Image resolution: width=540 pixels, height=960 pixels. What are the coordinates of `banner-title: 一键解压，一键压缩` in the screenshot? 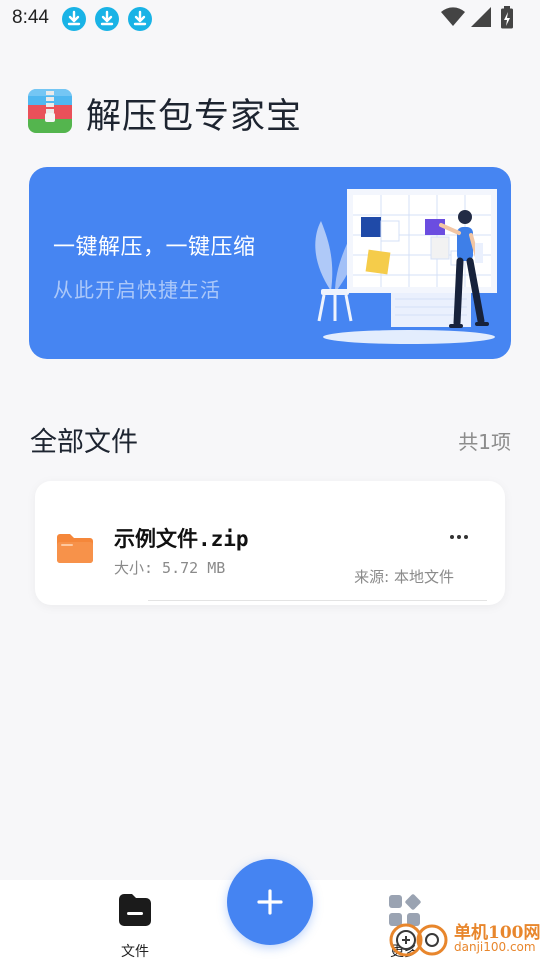 It's located at (154, 247).